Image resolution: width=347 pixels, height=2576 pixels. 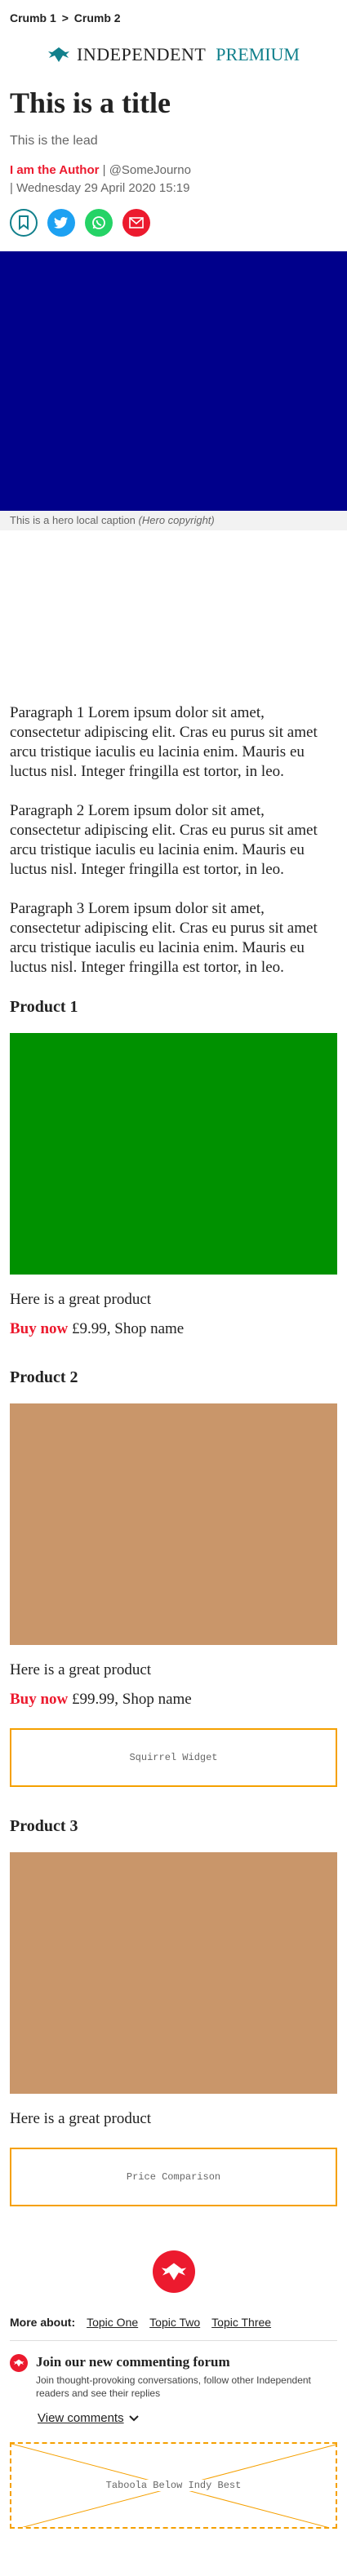 What do you see at coordinates (44, 1826) in the screenshot?
I see `product-name: Product 3` at bounding box center [44, 1826].